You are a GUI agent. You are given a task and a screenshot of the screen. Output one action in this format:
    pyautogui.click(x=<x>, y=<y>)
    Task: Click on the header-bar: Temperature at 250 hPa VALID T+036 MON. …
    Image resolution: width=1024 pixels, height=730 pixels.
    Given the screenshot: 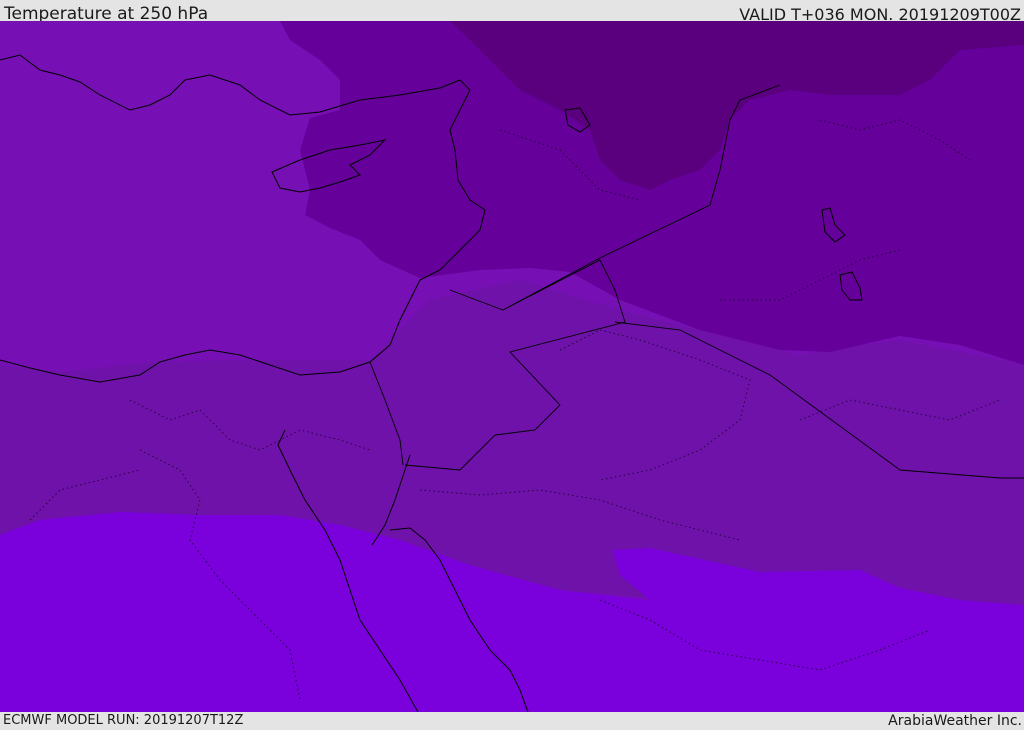 What is the action you would take?
    pyautogui.click(x=512, y=12)
    